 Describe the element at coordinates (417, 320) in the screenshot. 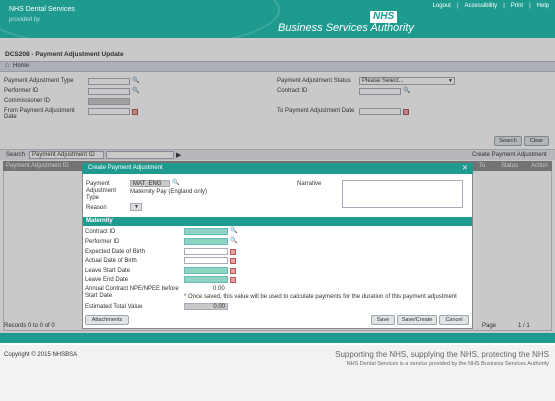

I see `save-create-button: Save/Create` at that location.